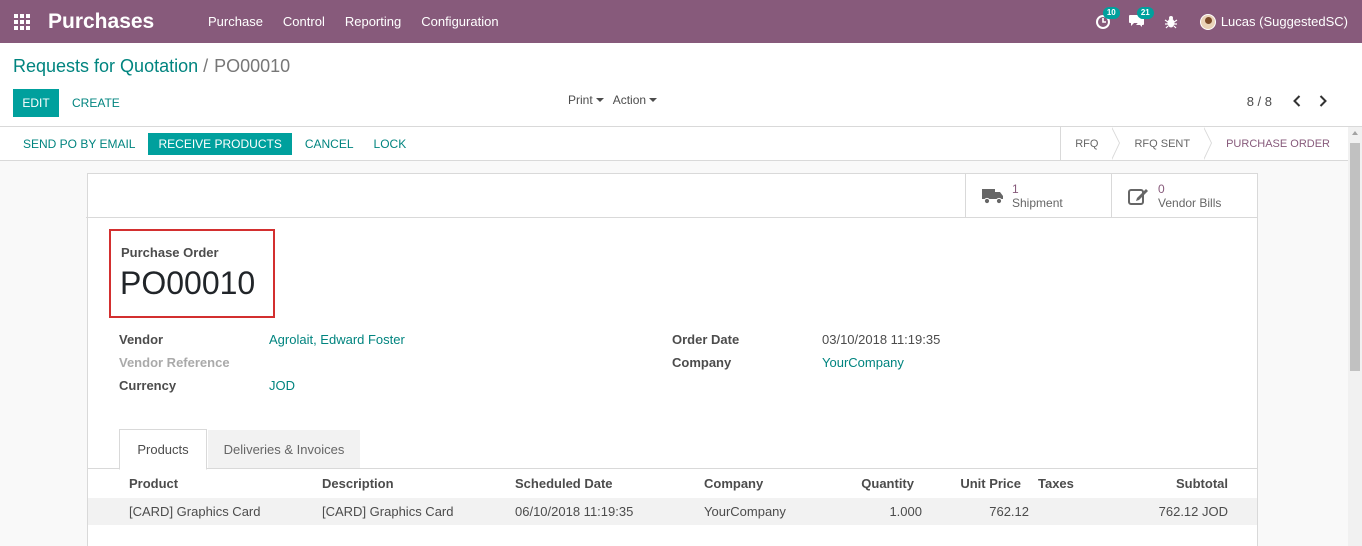  I want to click on chevron-right-icon, so click(1323, 101).